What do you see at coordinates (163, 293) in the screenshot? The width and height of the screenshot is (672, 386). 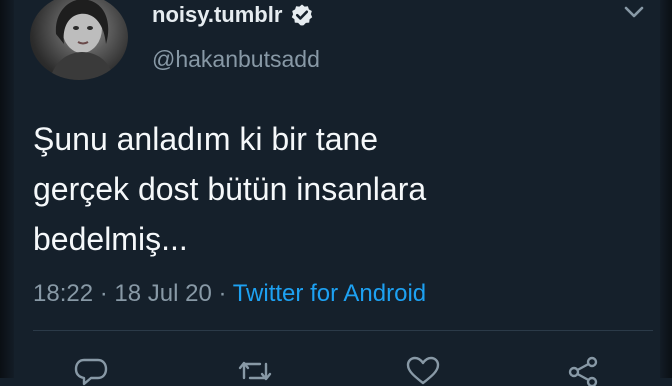 I see `tweet-date: 18 Jul 20` at bounding box center [163, 293].